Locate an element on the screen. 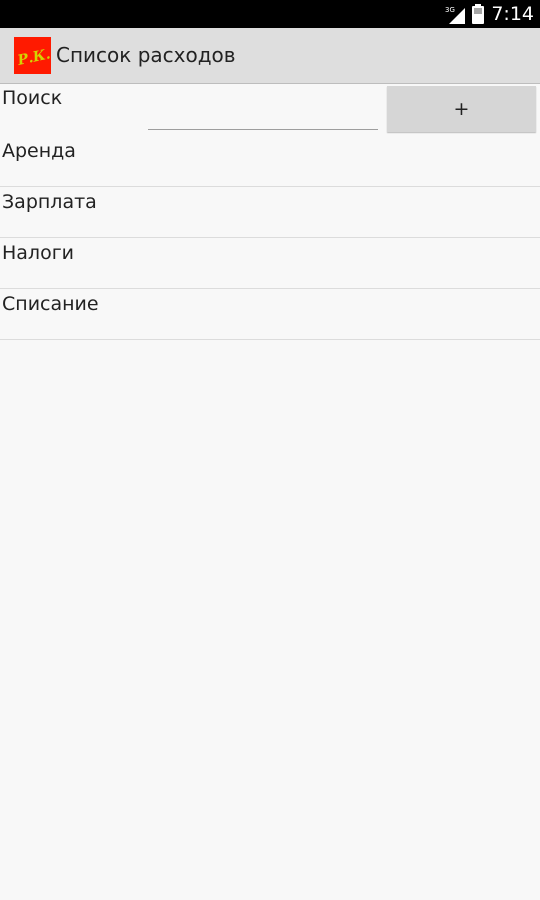  search-input is located at coordinates (263, 113).